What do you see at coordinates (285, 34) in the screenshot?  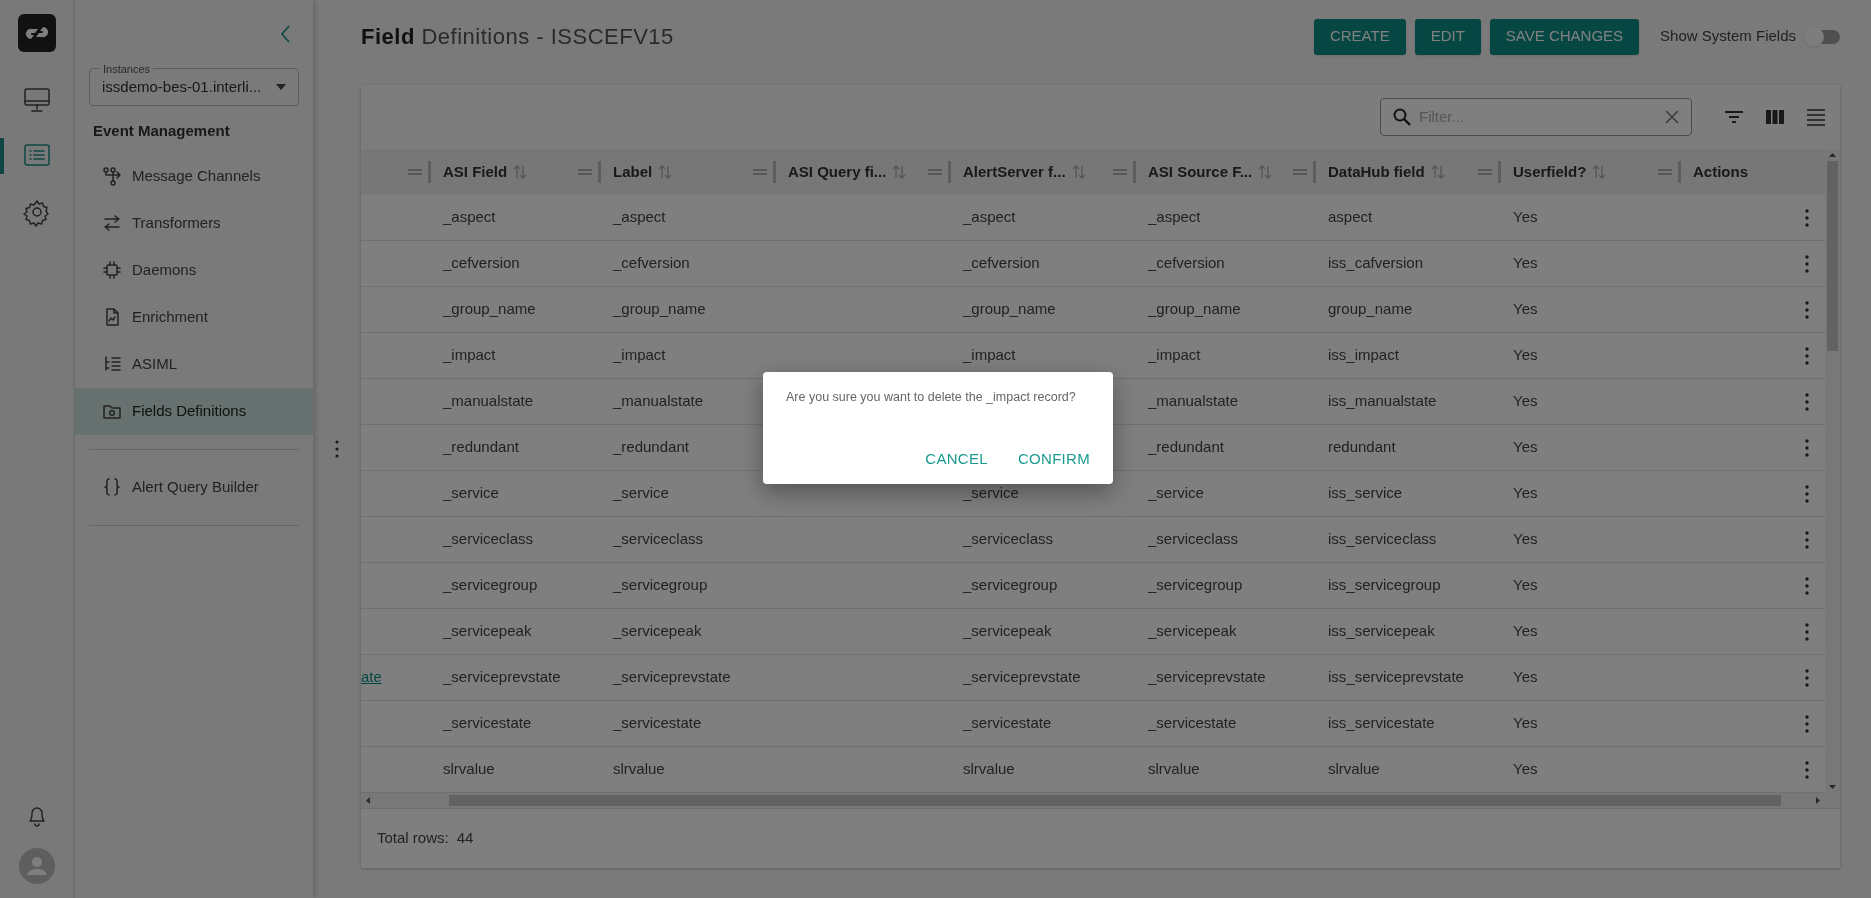 I see `collapse-chevron-icon` at bounding box center [285, 34].